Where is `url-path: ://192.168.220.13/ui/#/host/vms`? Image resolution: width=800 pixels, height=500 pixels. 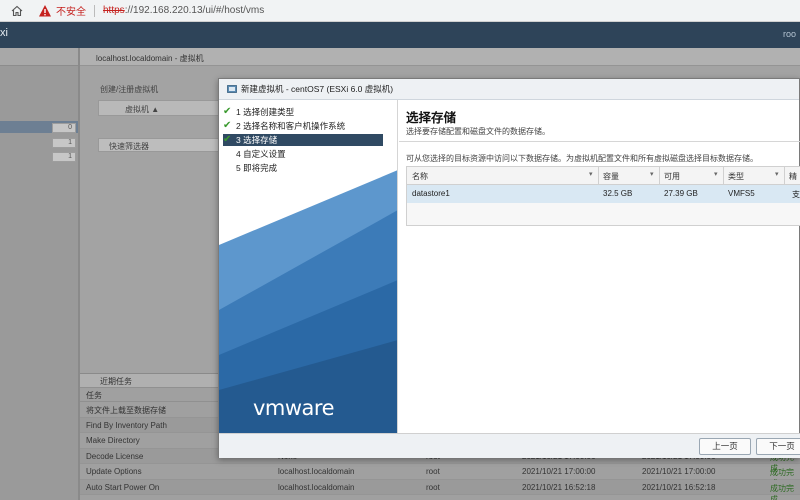
url-path: ://192.168.220.13/ui/#/host/vms is located at coordinates (194, 10).